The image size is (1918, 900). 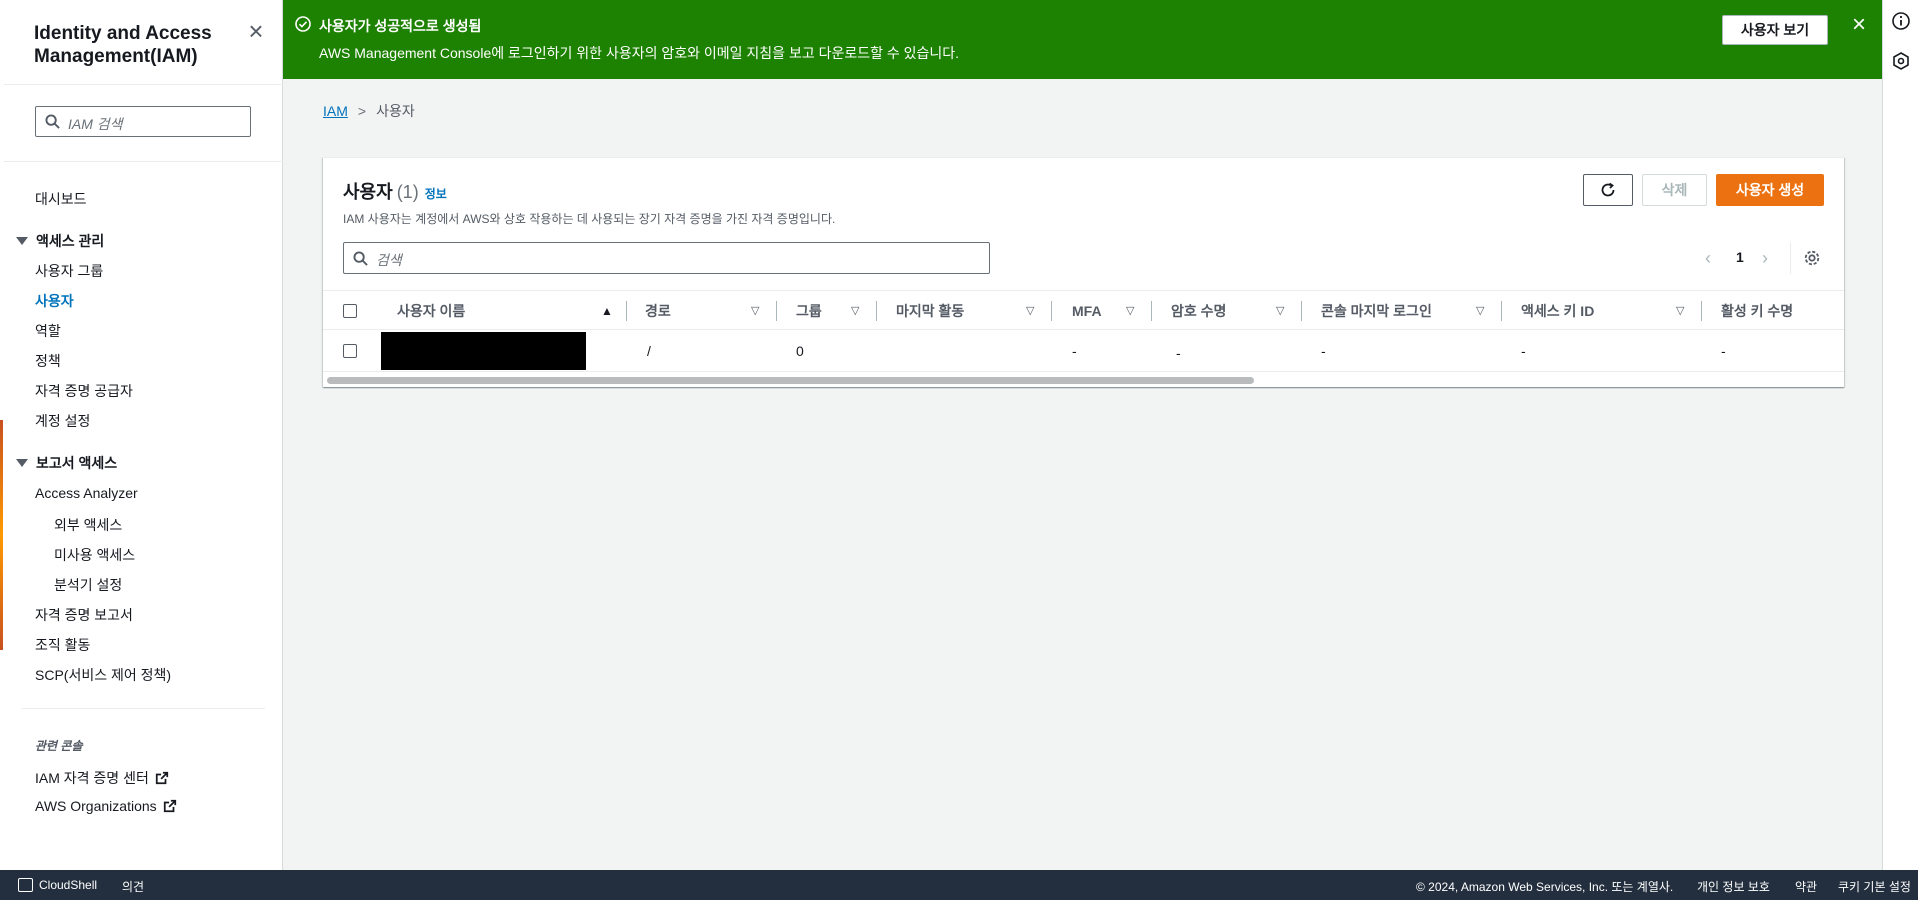 What do you see at coordinates (666, 258) in the screenshot?
I see `users-search-input: 검색` at bounding box center [666, 258].